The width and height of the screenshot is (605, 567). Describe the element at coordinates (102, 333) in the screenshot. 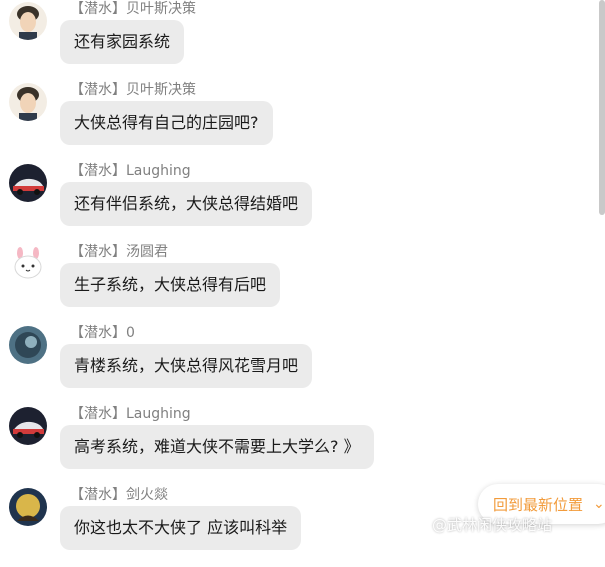

I see `sender-name: 【潜水】0` at that location.